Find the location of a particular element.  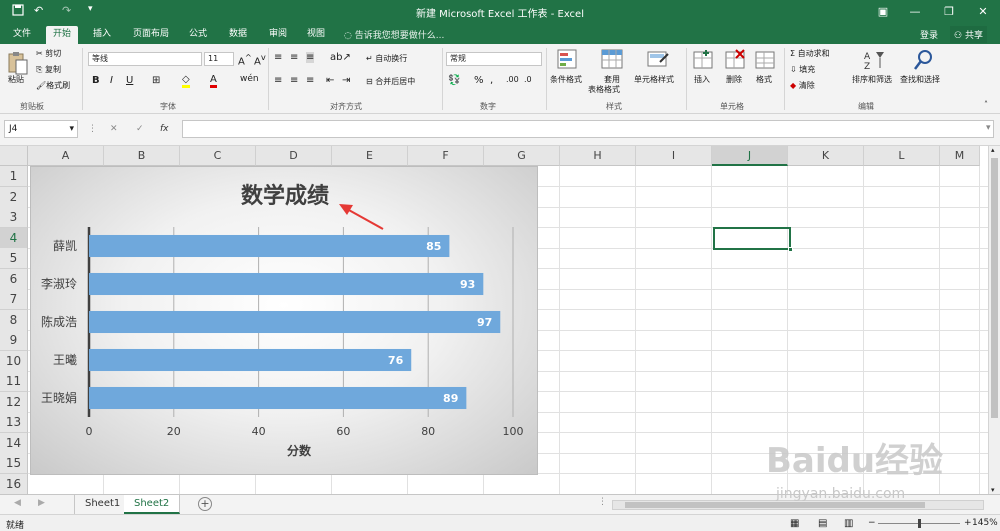

tab-view: 视图 is located at coordinates (316, 35).